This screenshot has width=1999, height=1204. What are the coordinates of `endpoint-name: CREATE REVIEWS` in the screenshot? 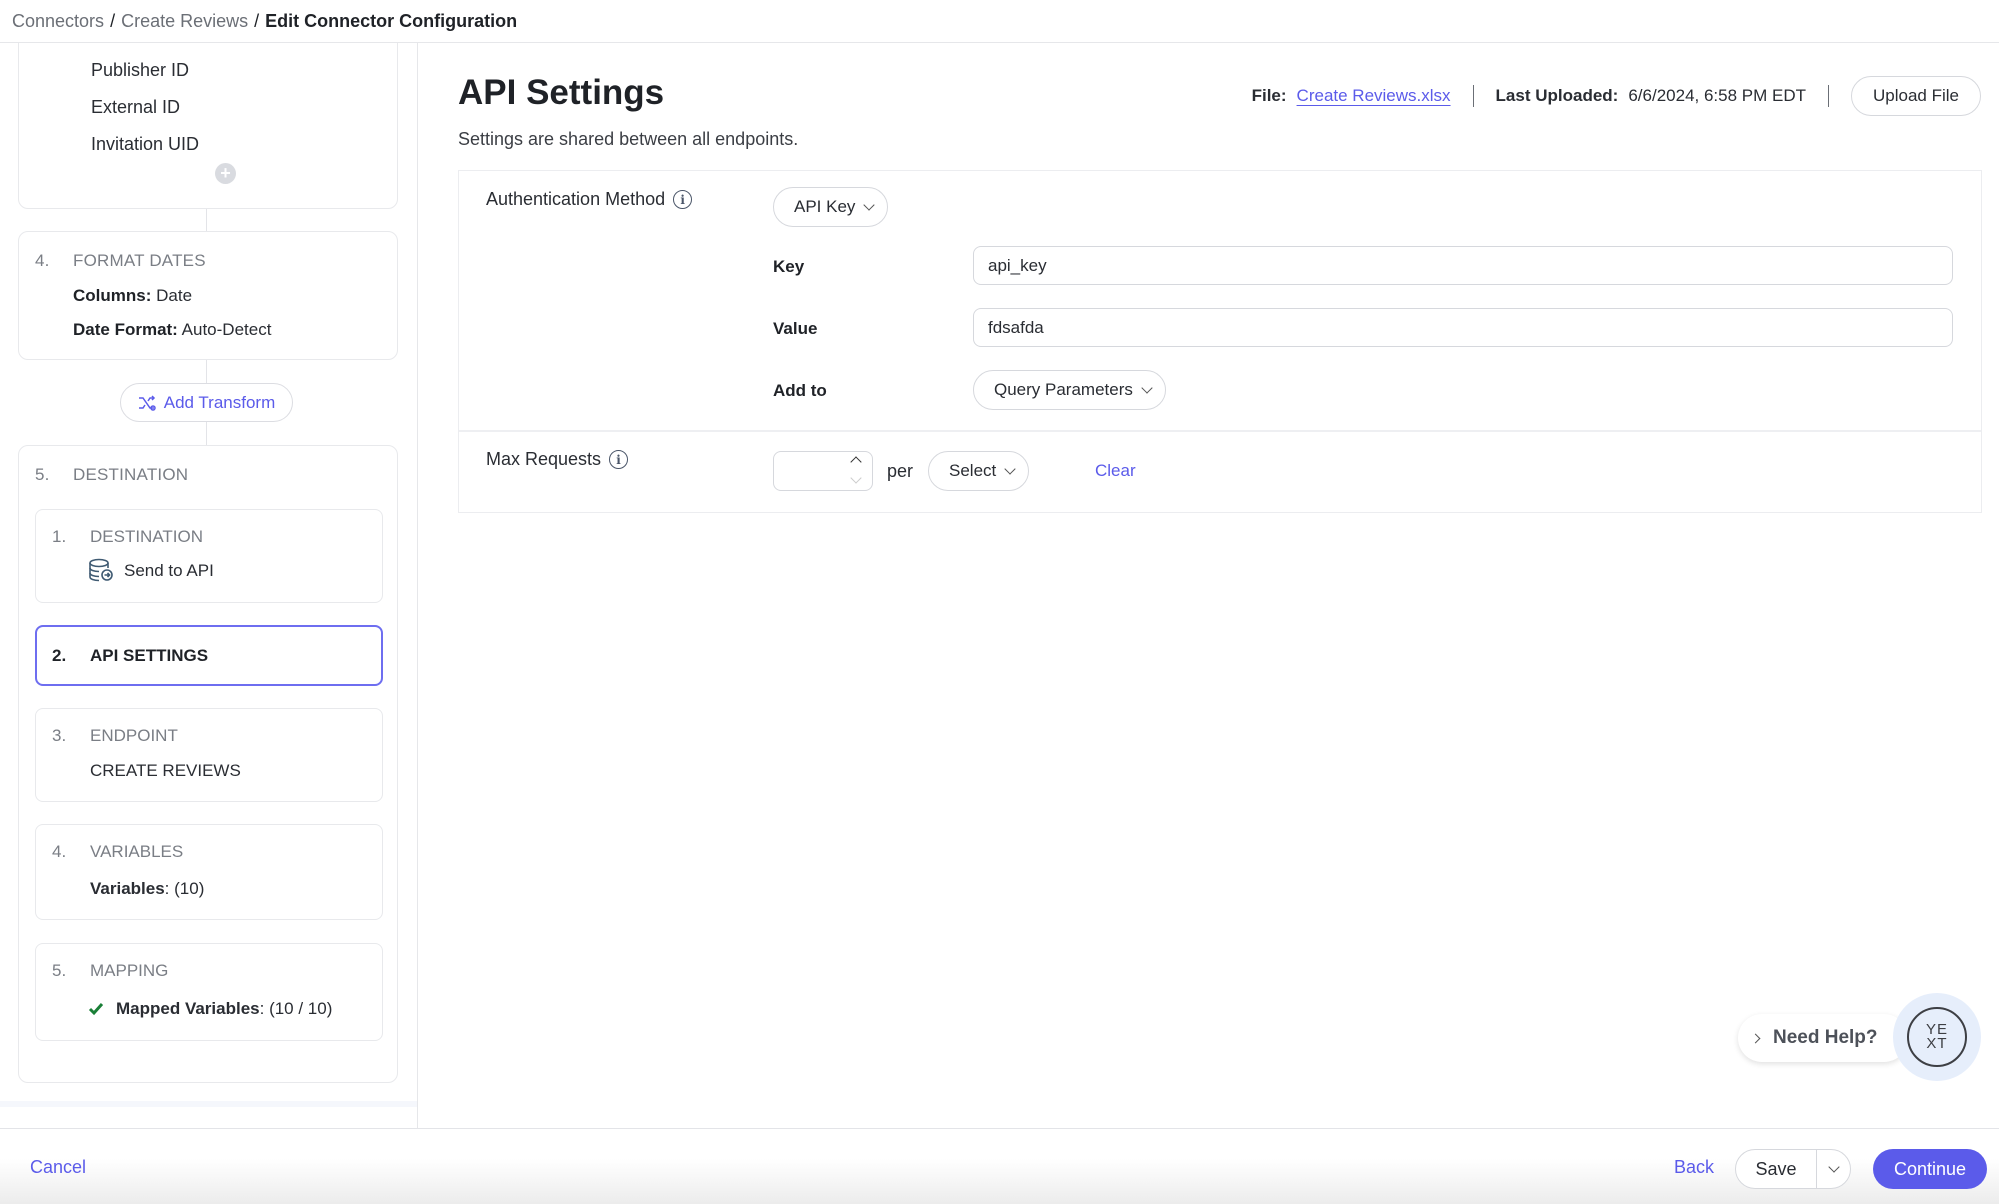 It's located at (165, 770).